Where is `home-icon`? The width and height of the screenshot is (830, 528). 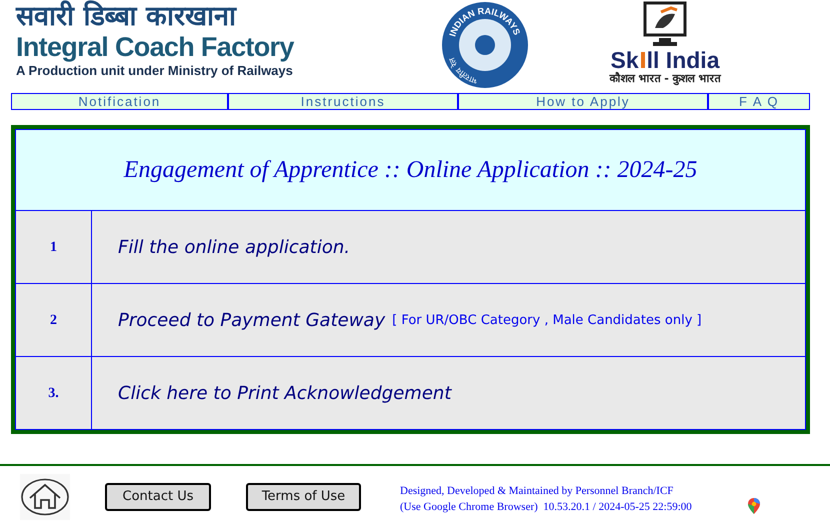
home-icon is located at coordinates (45, 497).